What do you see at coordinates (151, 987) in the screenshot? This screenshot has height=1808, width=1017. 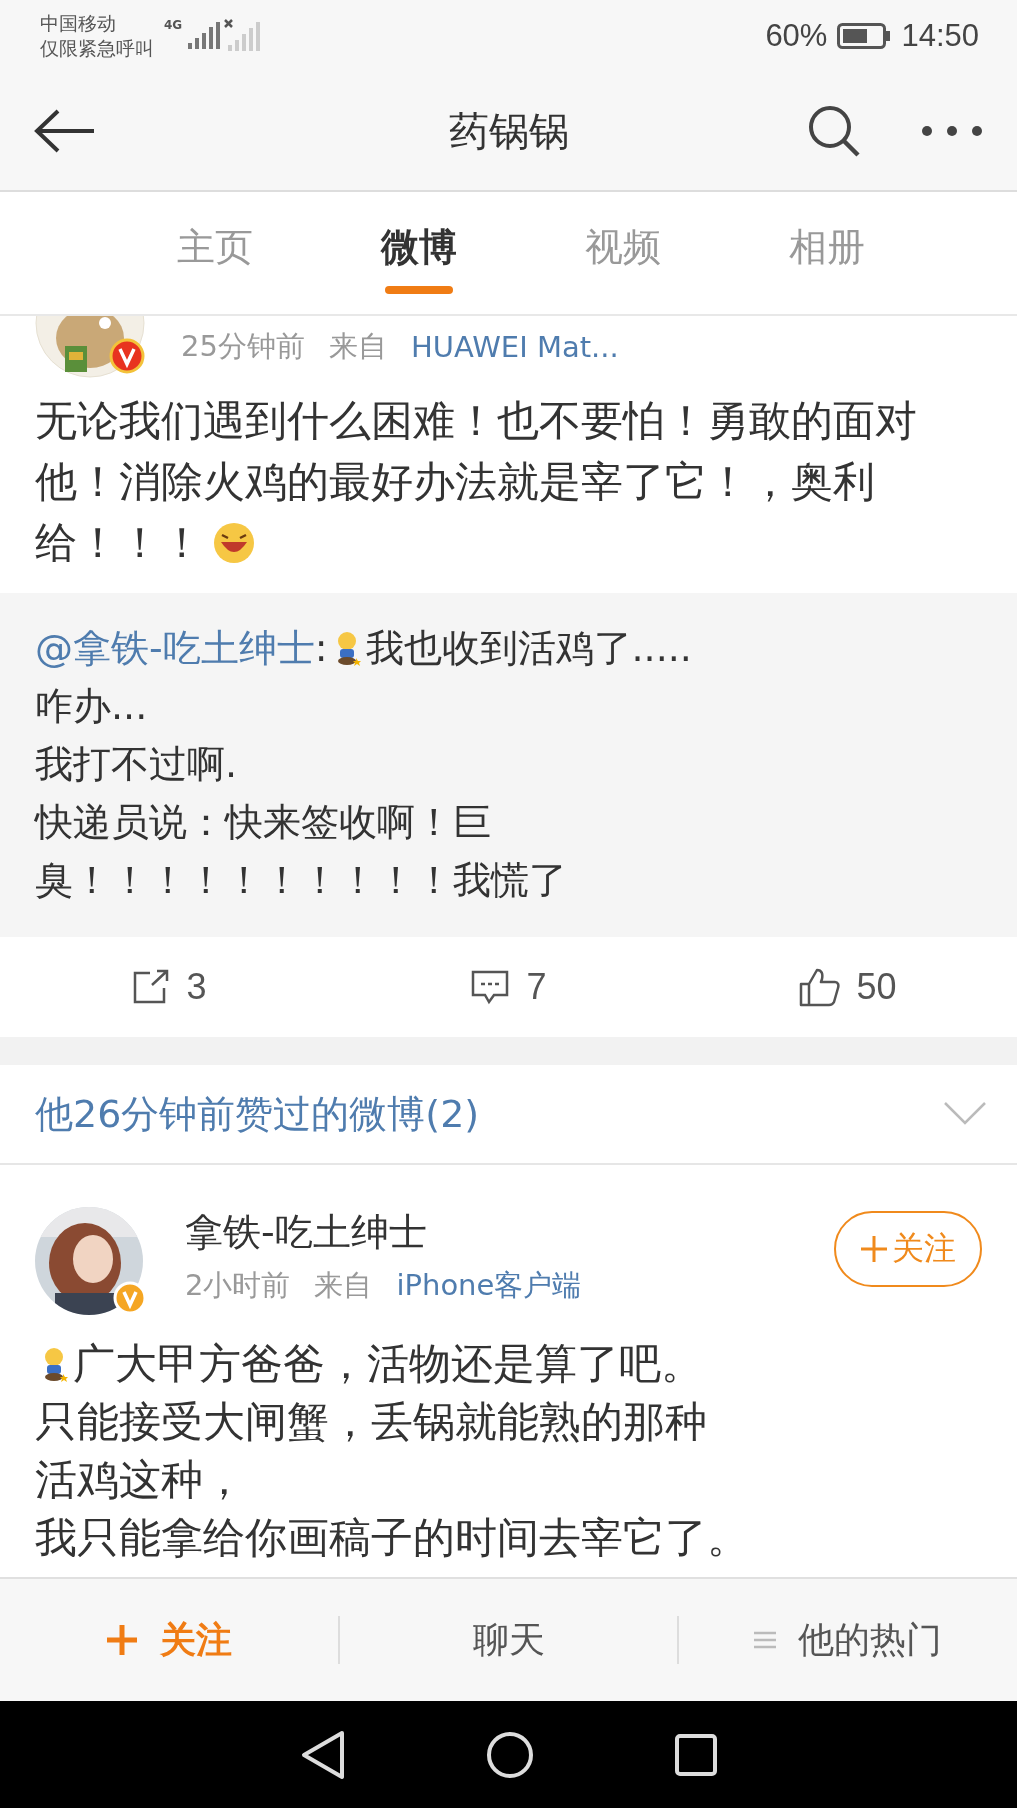 I see `share-icon` at bounding box center [151, 987].